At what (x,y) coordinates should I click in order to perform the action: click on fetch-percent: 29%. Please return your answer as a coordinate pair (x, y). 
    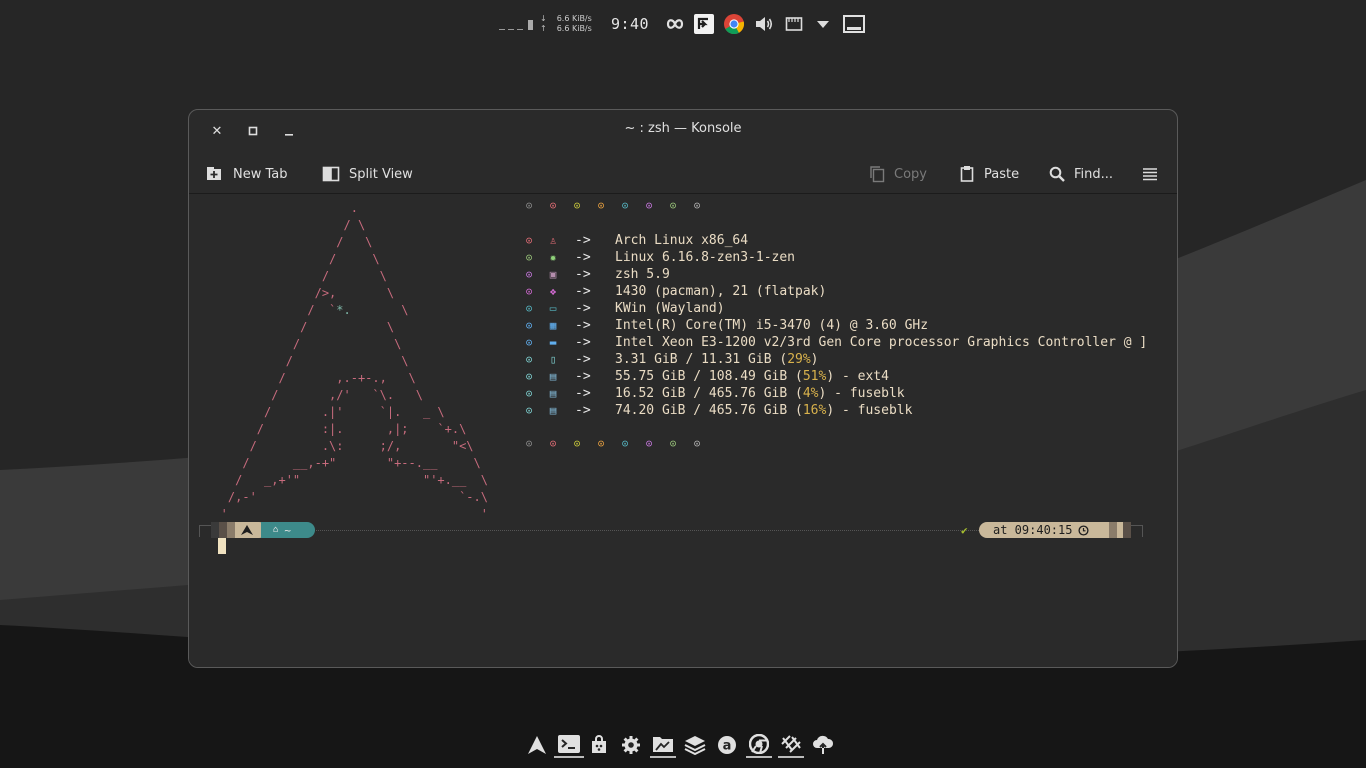
    Looking at the image, I should click on (799, 359).